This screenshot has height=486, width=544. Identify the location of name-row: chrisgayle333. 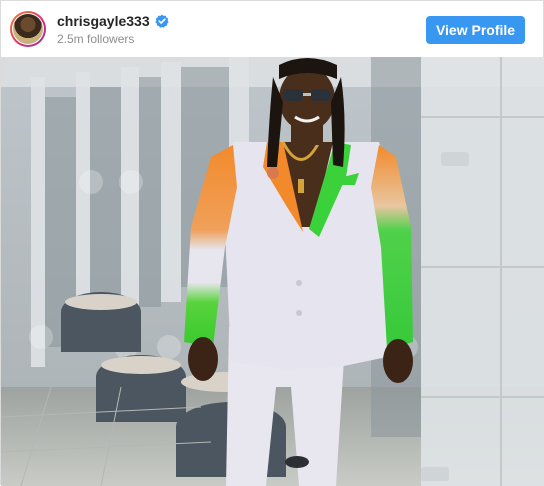
(113, 21).